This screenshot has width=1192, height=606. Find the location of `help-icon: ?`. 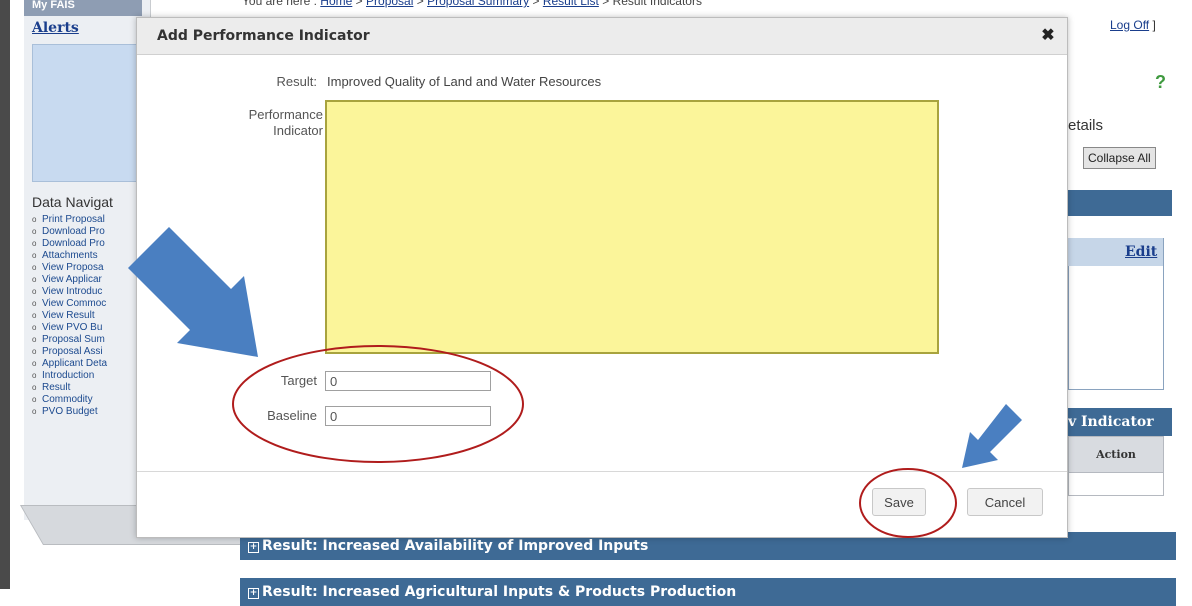

help-icon: ? is located at coordinates (1160, 82).